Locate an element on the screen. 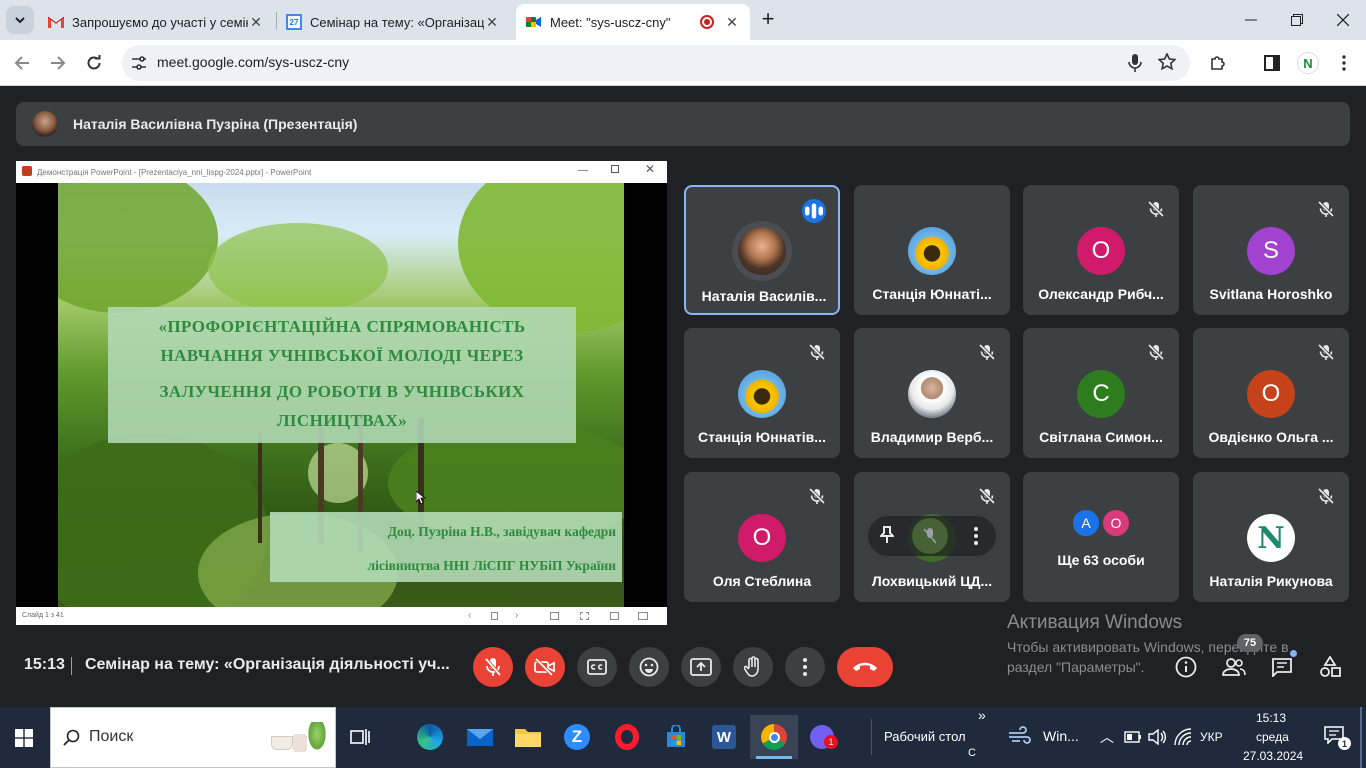 Image resolution: width=1366 pixels, height=768 pixels. show-desktop-strip is located at coordinates (1361, 737).